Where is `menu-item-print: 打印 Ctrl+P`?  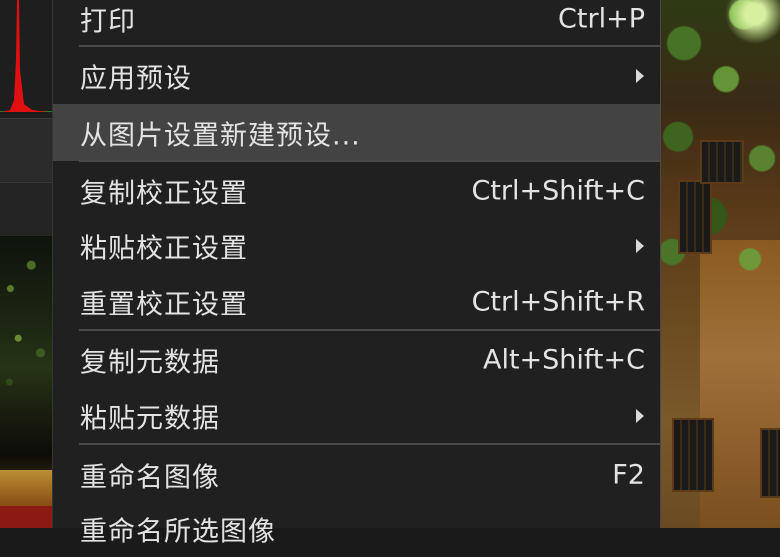 menu-item-print: 打印 Ctrl+P is located at coordinates (356, 23).